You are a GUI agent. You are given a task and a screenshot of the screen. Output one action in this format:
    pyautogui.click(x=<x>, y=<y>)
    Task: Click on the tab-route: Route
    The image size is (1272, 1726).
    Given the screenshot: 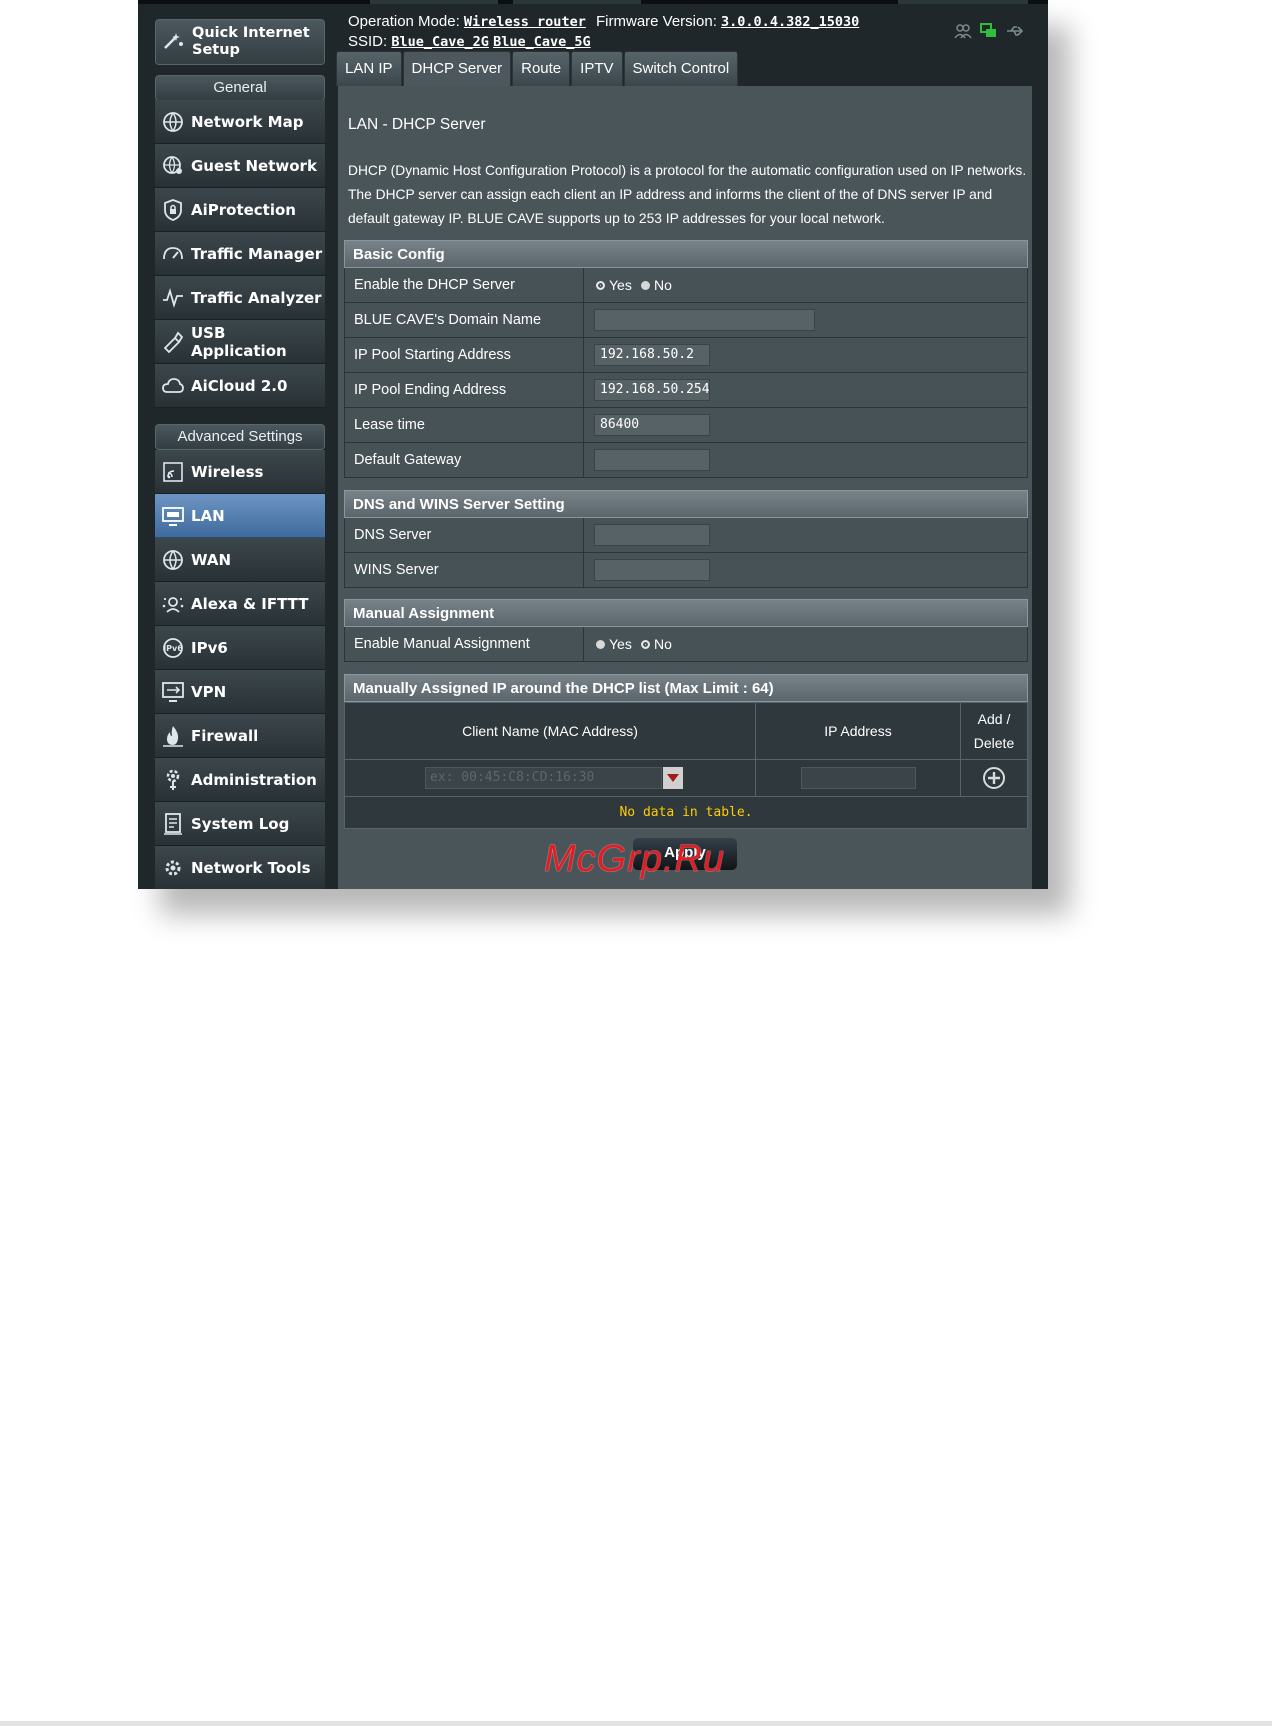 What is the action you would take?
    pyautogui.click(x=541, y=68)
    